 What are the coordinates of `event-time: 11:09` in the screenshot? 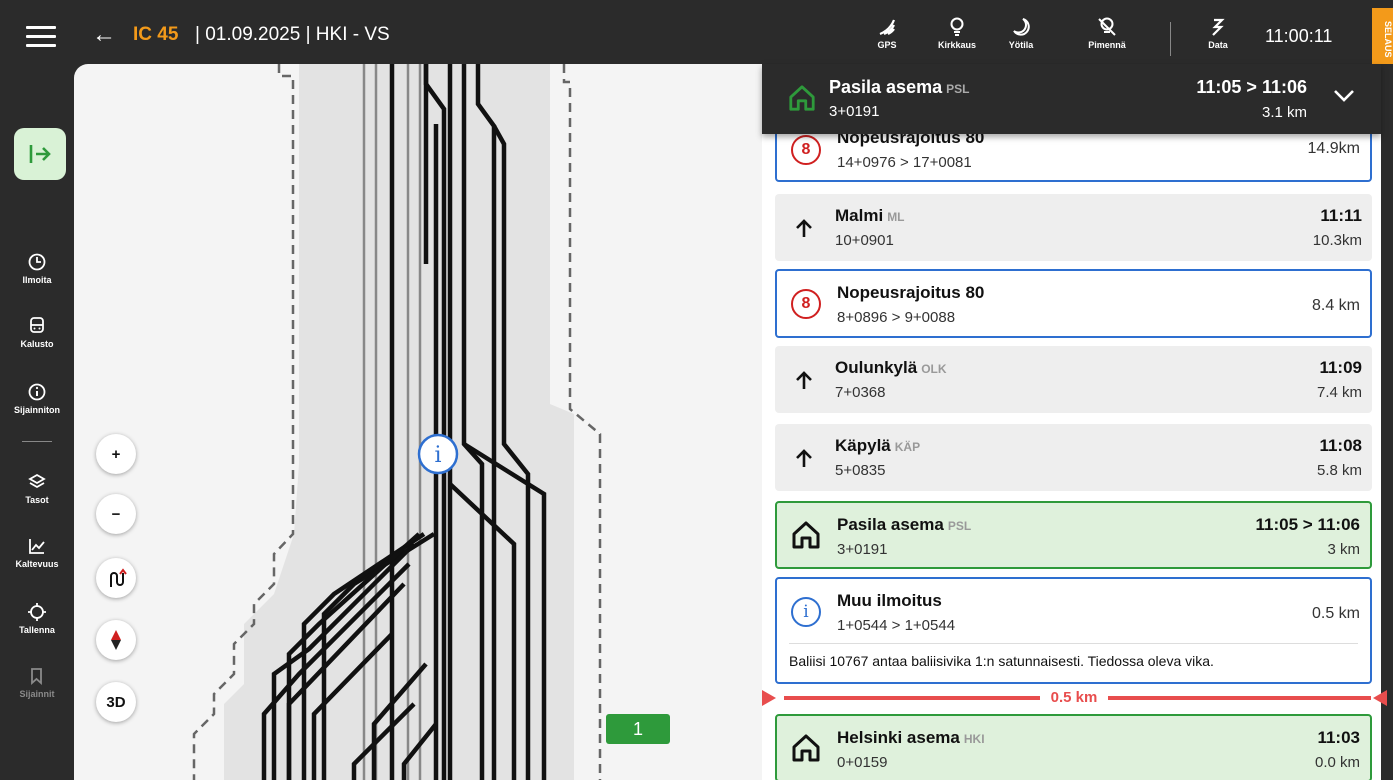 It's located at (1340, 367).